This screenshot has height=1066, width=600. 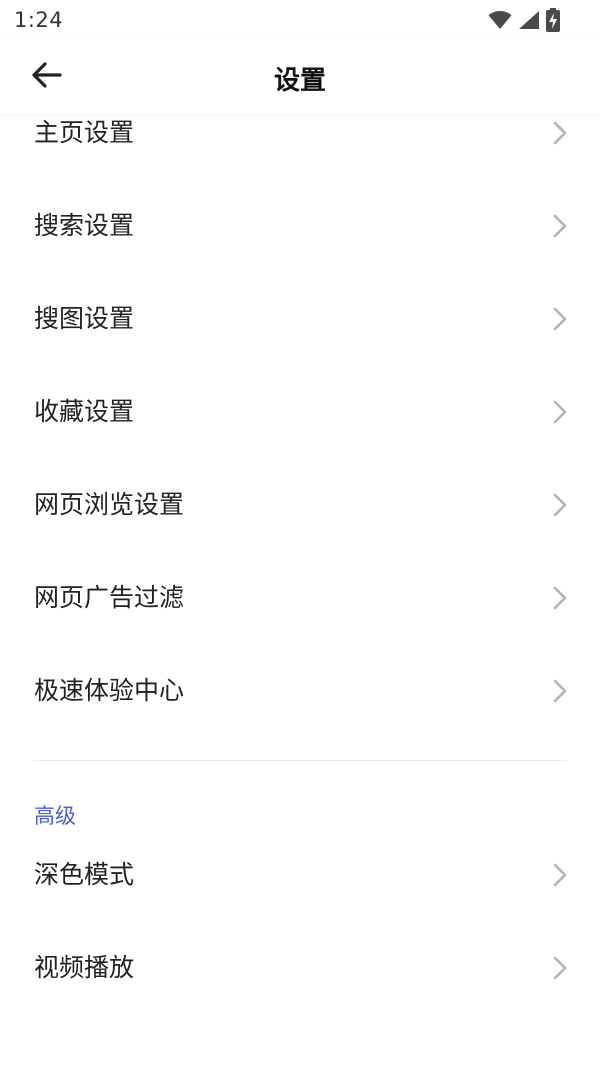 What do you see at coordinates (84, 411) in the screenshot?
I see `settings-item-label: 收藏设置` at bounding box center [84, 411].